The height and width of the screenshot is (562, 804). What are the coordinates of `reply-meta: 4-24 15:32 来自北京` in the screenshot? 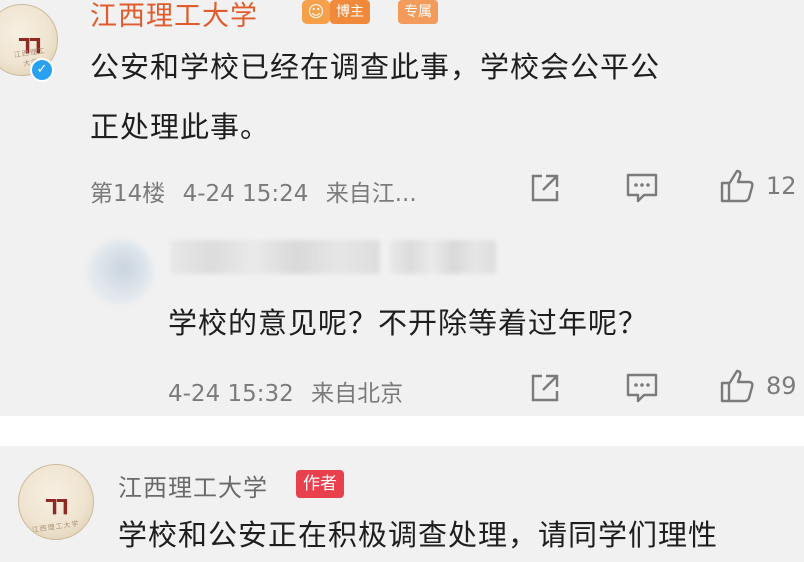 It's located at (285, 391).